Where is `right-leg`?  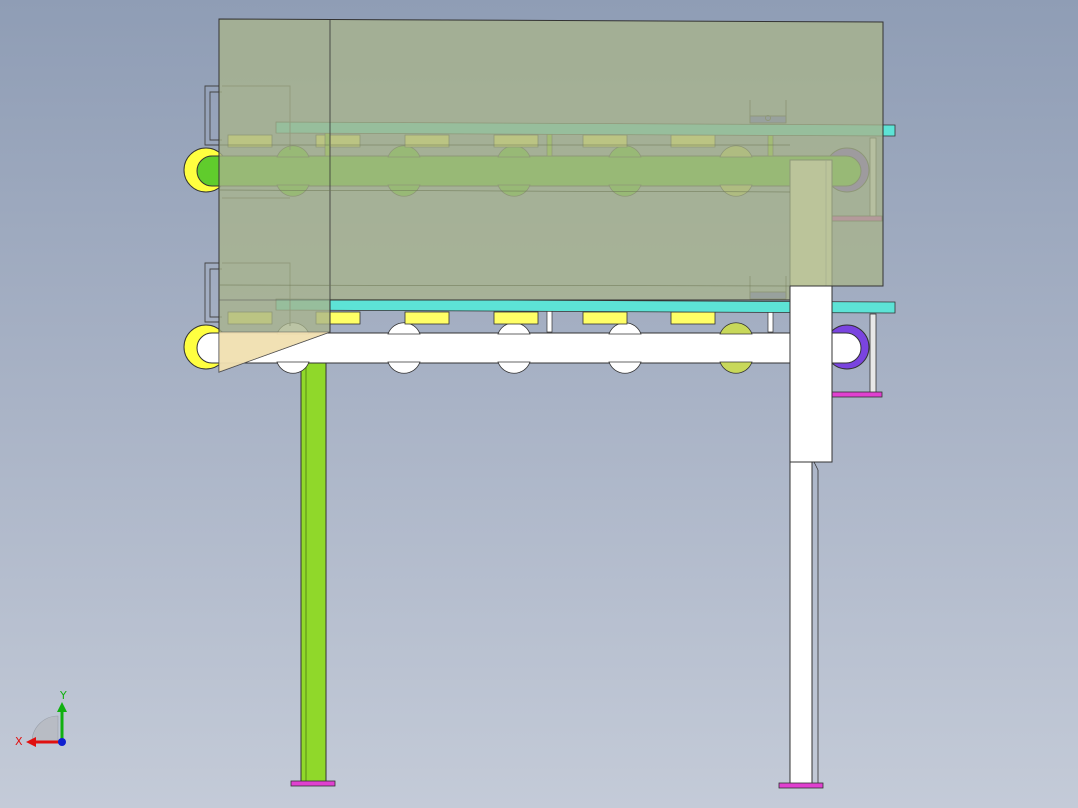
right-leg is located at coordinates (801, 623).